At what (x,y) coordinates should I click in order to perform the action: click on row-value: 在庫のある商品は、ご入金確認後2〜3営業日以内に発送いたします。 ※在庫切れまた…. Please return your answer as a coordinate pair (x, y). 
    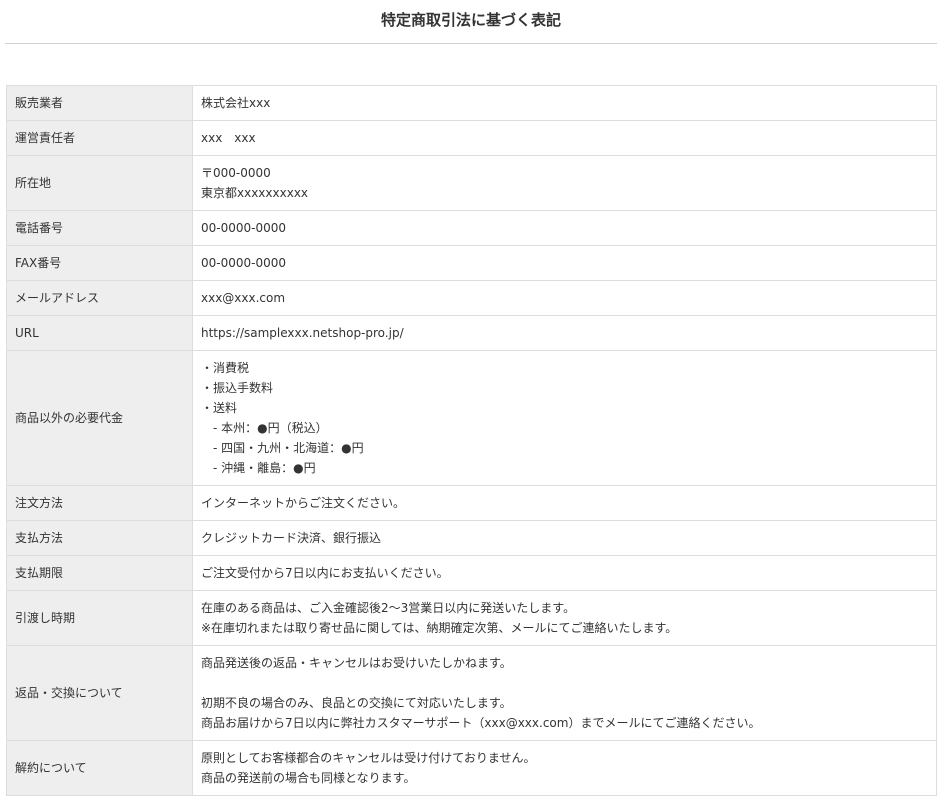
    Looking at the image, I should click on (564, 618).